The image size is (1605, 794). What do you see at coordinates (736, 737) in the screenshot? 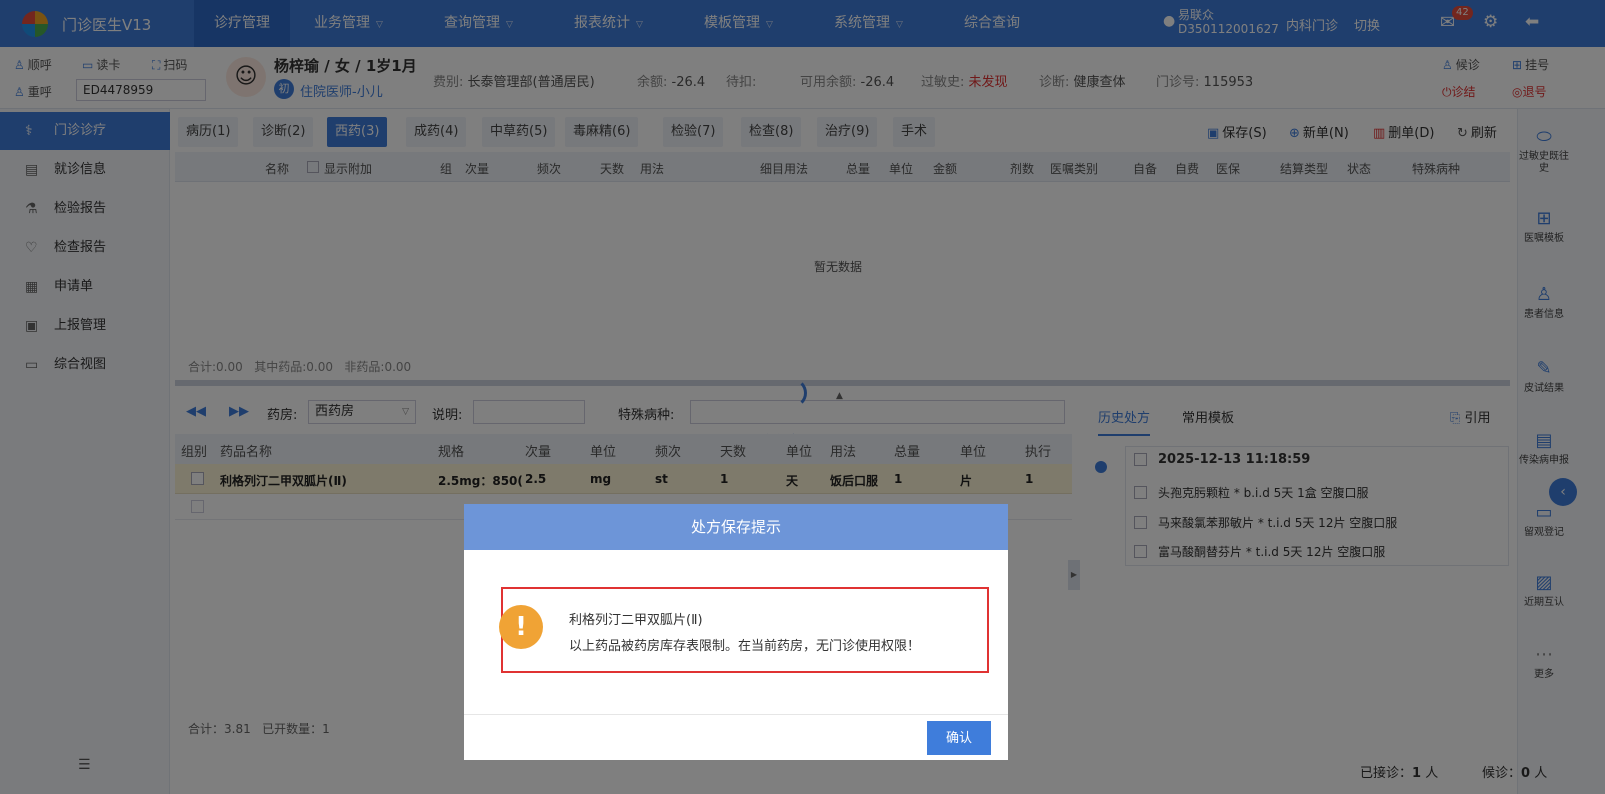
I see `dialog-footer: 确认` at bounding box center [736, 737].